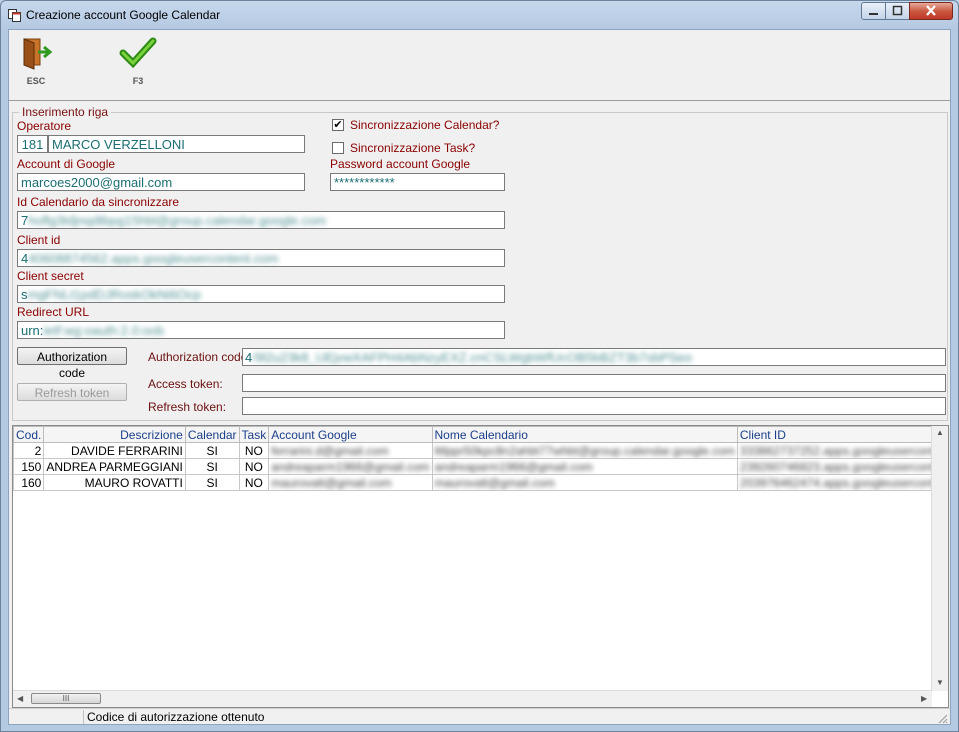 The height and width of the screenshot is (732, 959). Describe the element at coordinates (138, 81) in the screenshot. I see `f3-label: F3` at that location.